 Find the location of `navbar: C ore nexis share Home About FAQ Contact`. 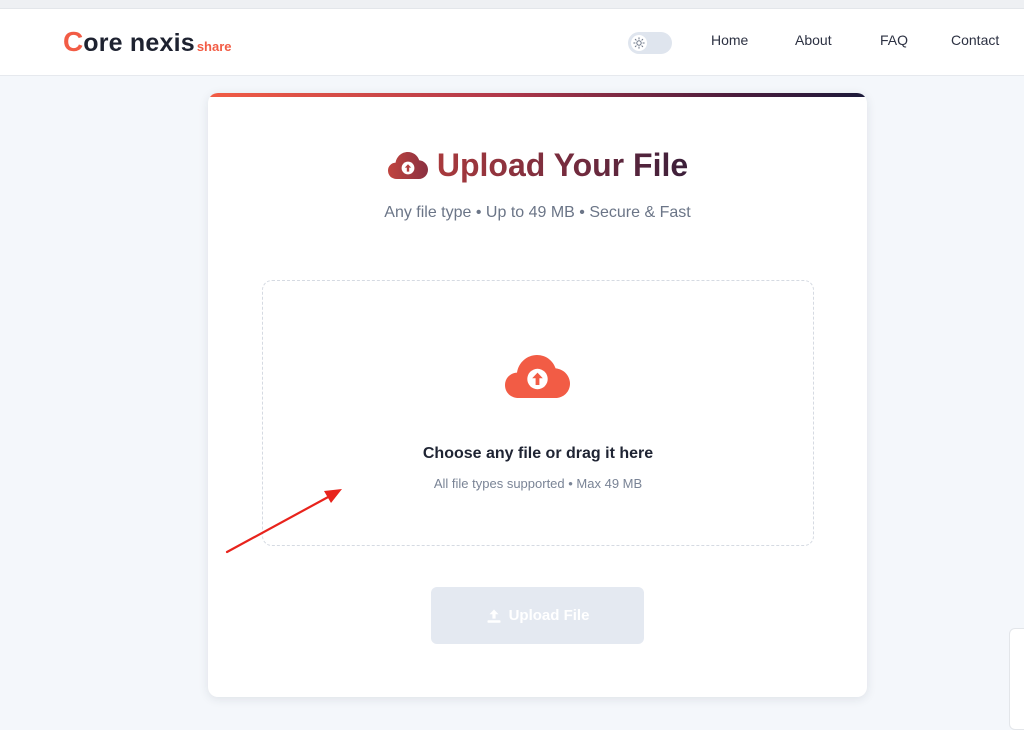

navbar: C ore nexis share Home About FAQ Contact is located at coordinates (512, 42).